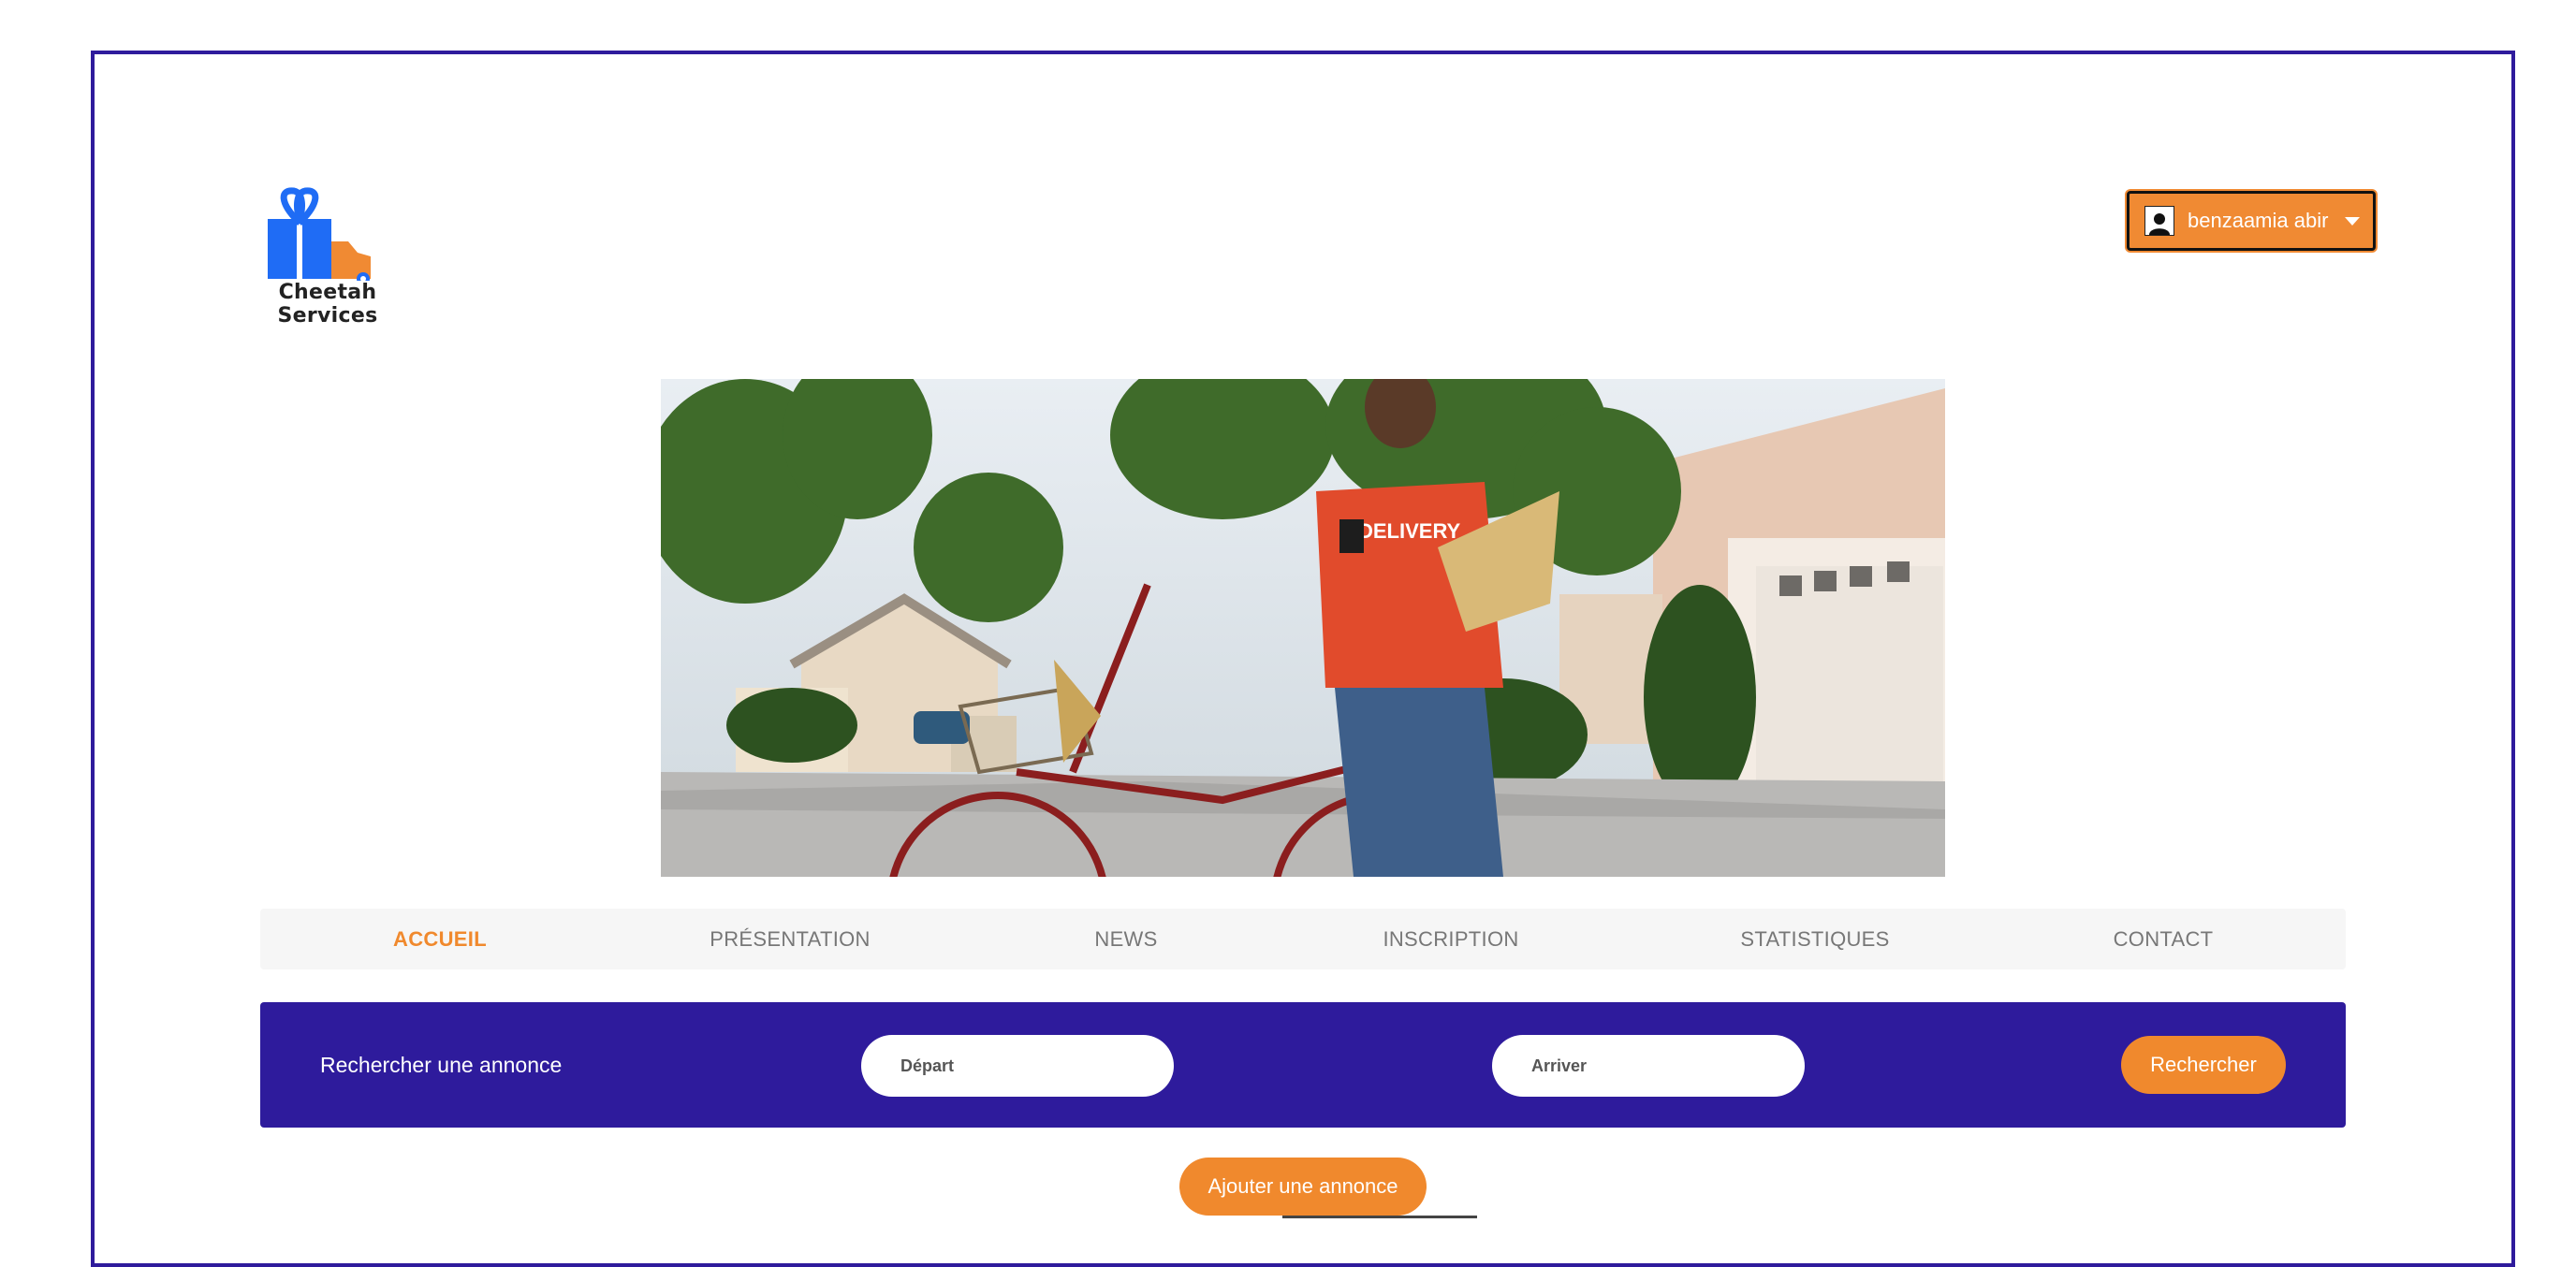 This screenshot has height=1267, width=2576. What do you see at coordinates (440, 939) in the screenshot?
I see `nav-item-accueil: ACCUEIL` at bounding box center [440, 939].